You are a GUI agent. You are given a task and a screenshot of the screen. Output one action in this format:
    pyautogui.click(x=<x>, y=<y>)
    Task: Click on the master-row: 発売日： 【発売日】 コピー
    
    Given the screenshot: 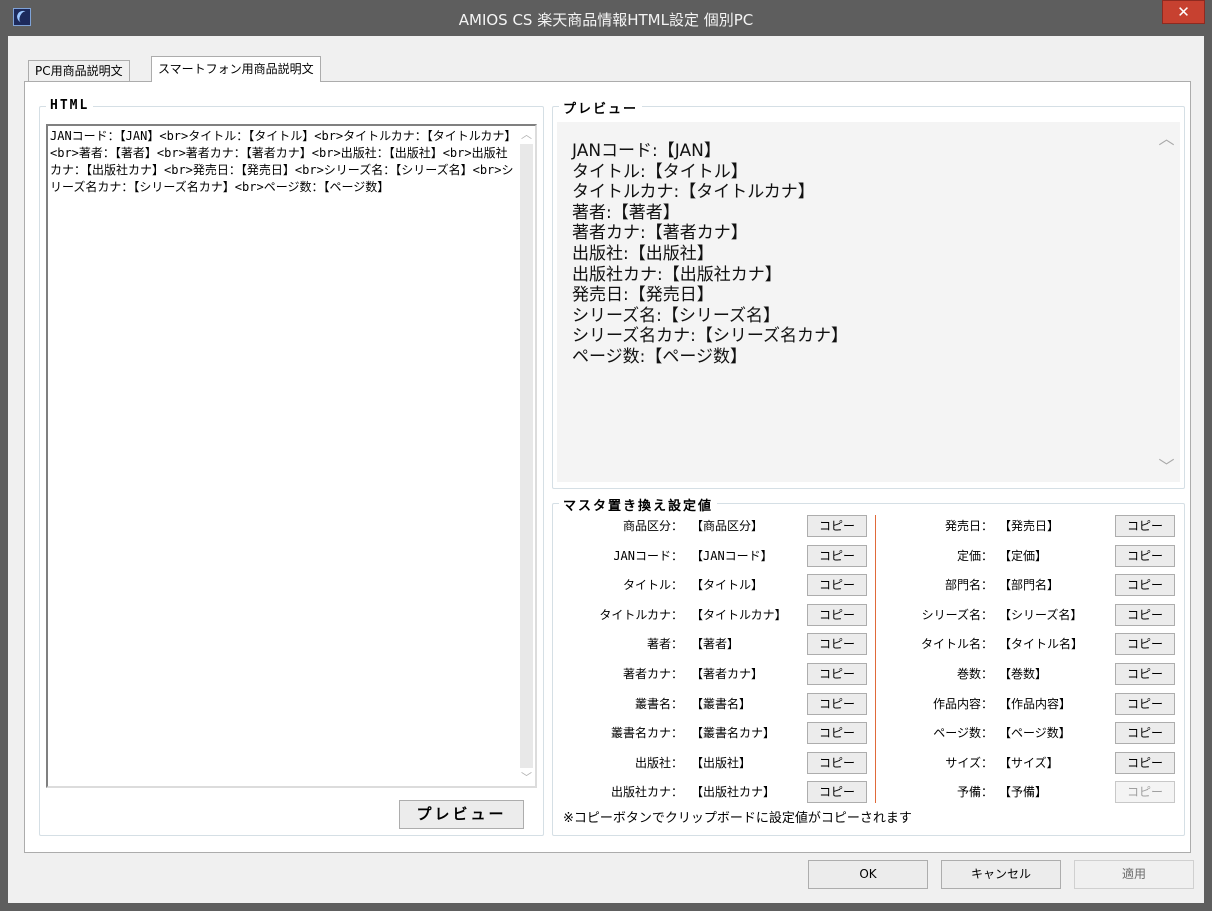 What is the action you would take?
    pyautogui.click(x=869, y=527)
    